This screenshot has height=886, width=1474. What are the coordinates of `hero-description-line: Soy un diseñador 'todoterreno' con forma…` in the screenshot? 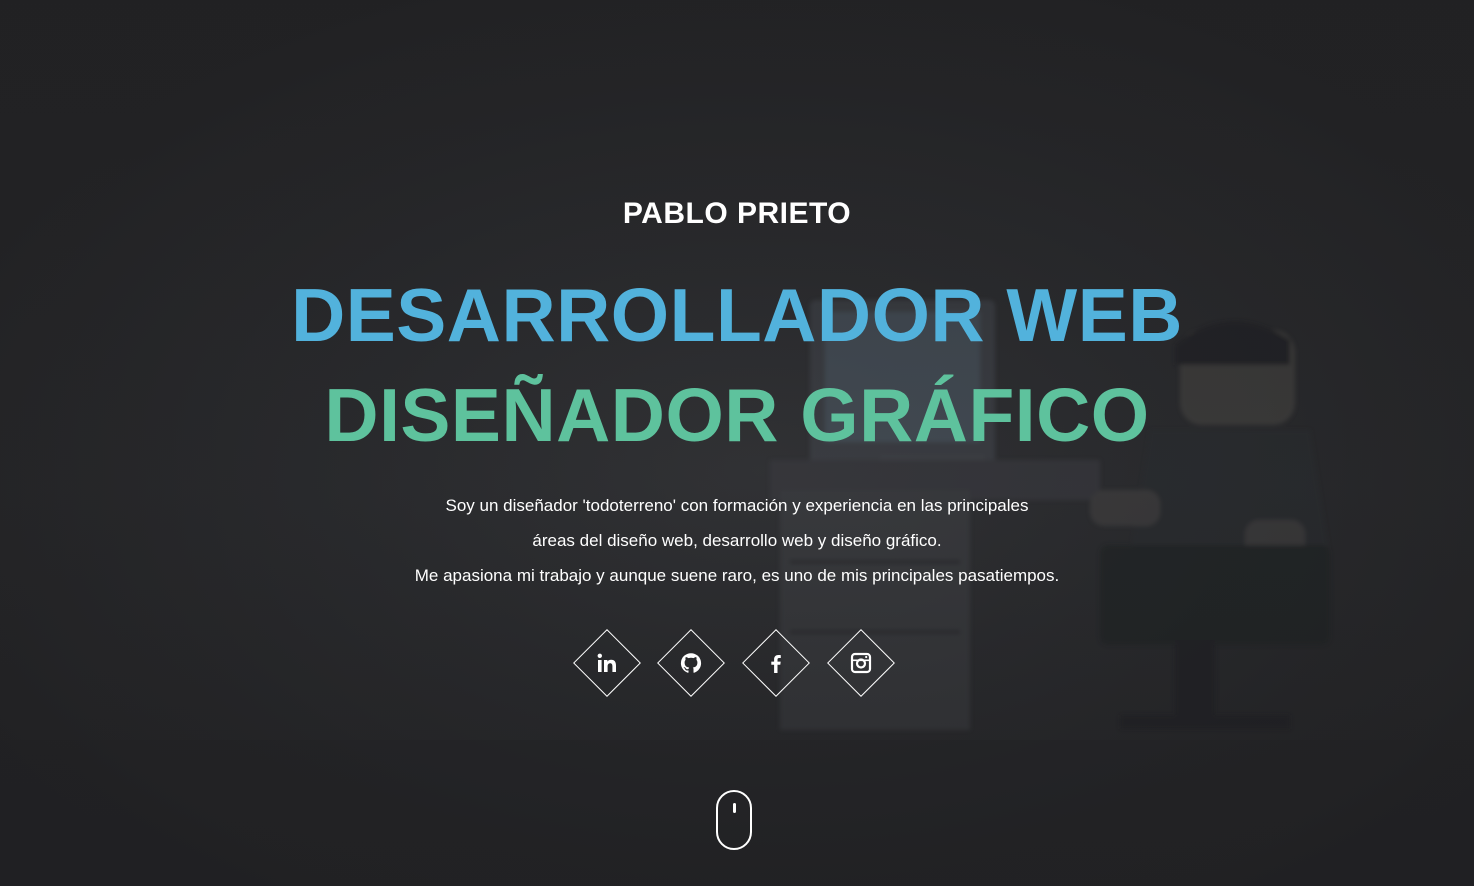 It's located at (737, 505).